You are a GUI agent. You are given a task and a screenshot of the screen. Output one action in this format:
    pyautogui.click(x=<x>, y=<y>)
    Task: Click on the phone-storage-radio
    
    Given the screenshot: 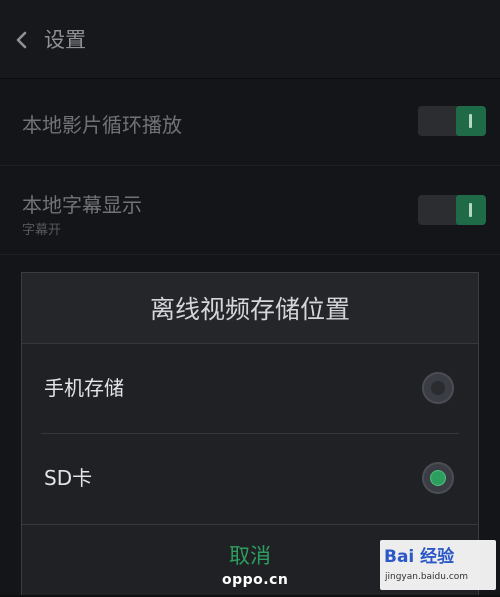 What is the action you would take?
    pyautogui.click(x=438, y=388)
    